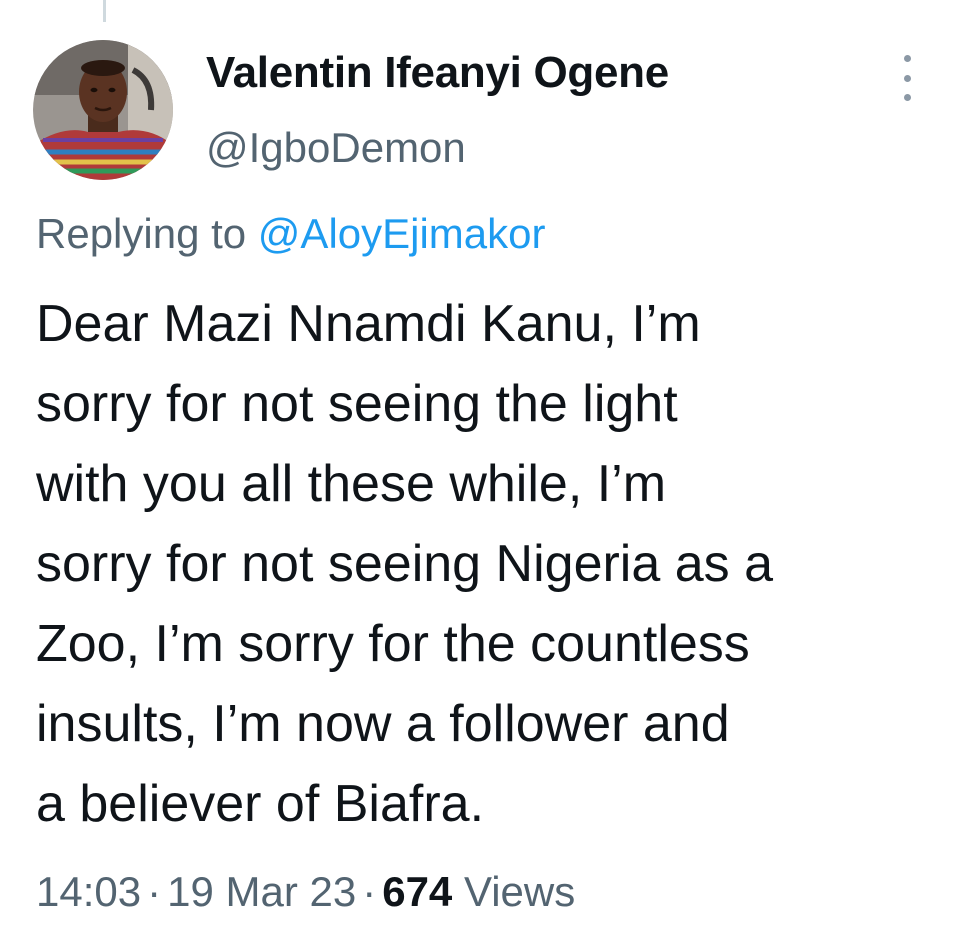  I want to click on tweet-text-line: sorry for not seeing Nigeria as a, so click(405, 564).